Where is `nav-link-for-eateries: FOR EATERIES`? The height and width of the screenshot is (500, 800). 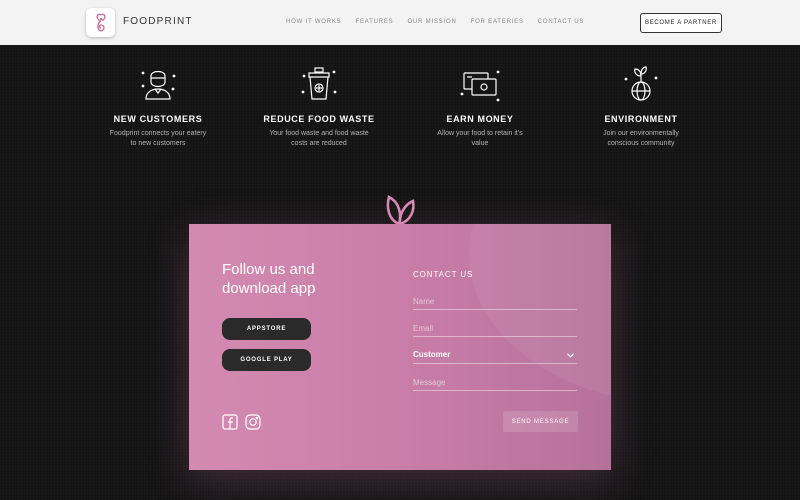 nav-link-for-eateries: FOR EATERIES is located at coordinates (497, 22).